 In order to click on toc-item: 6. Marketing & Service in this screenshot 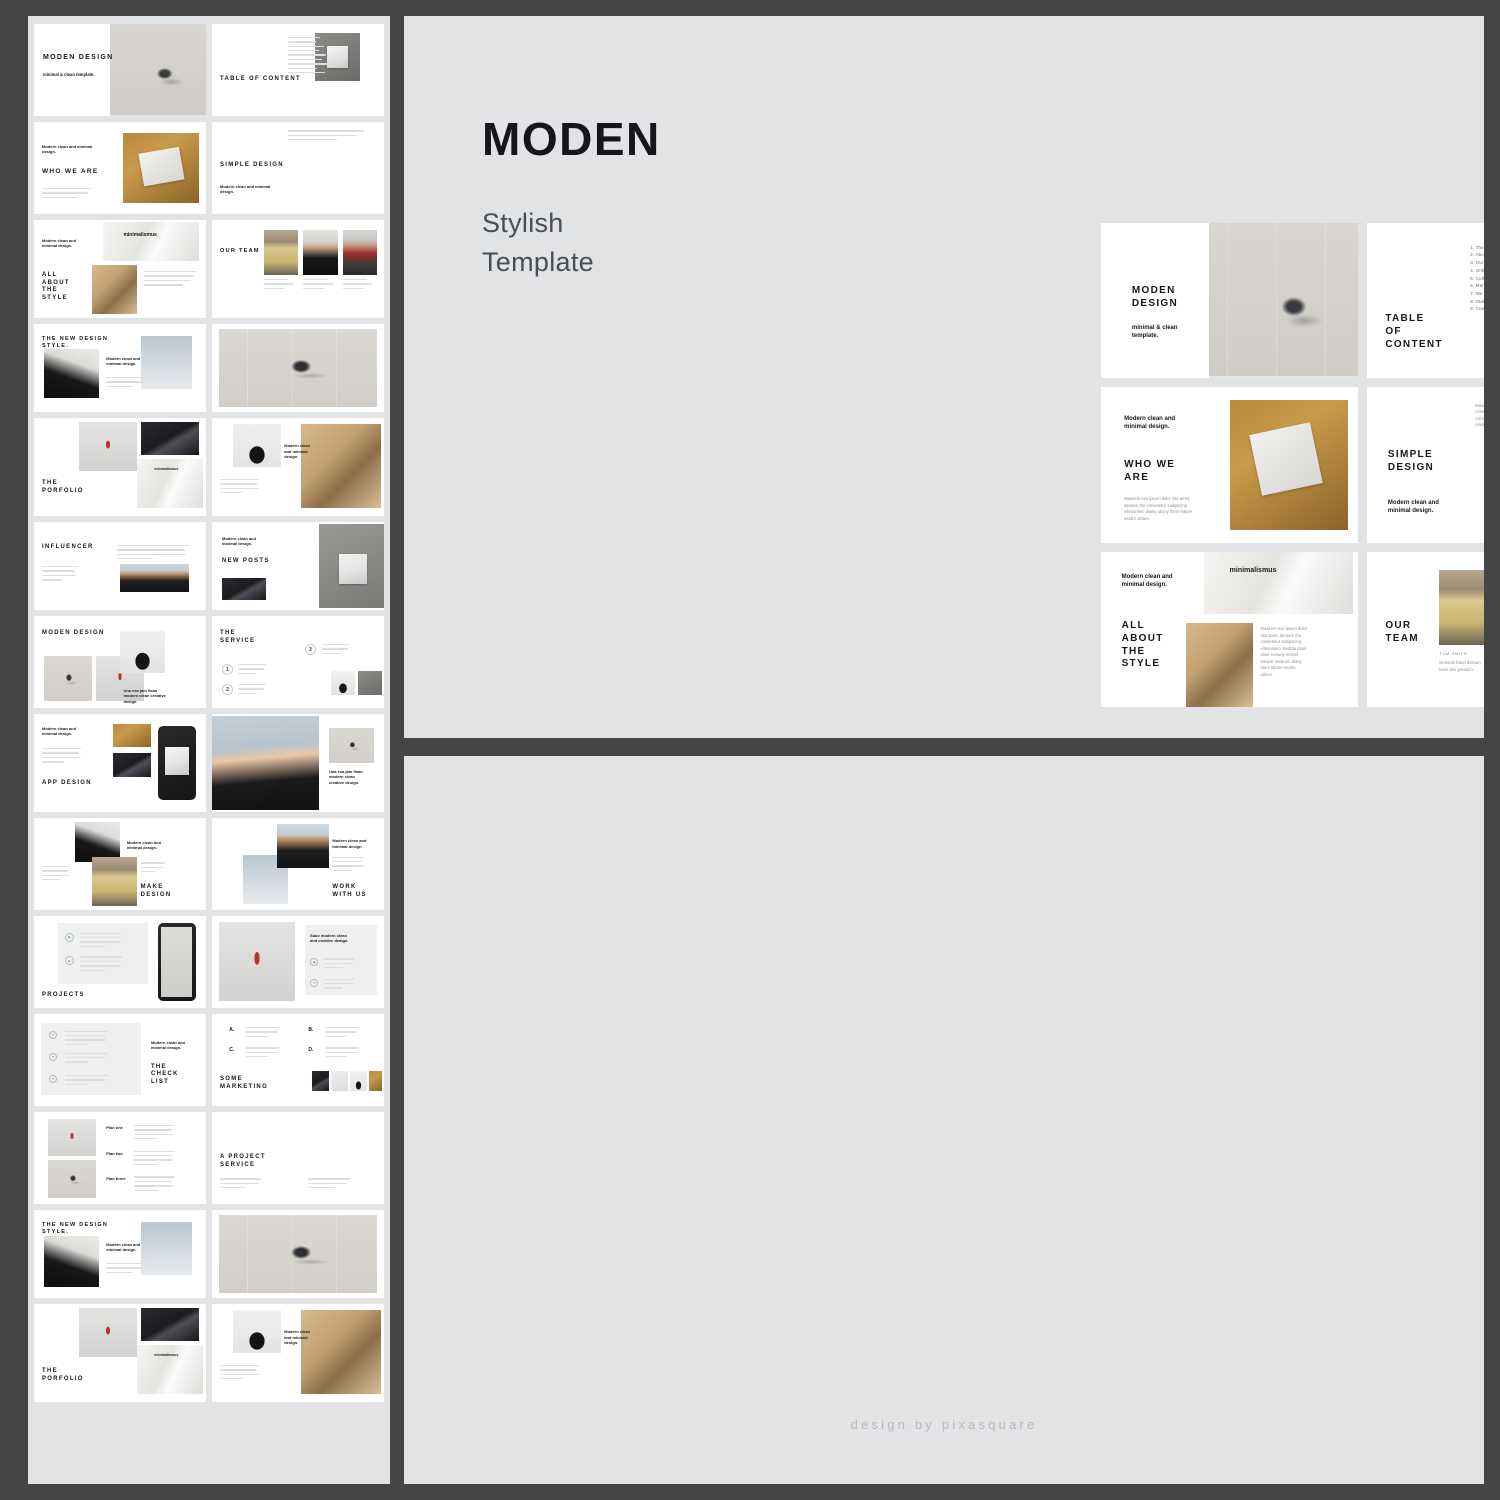, I will do `click(1477, 285)`.